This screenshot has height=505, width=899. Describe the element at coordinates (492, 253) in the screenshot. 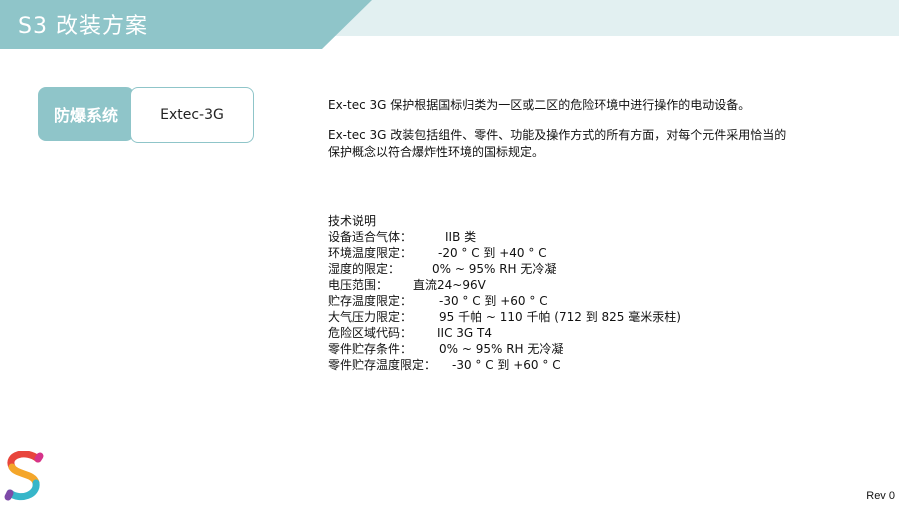

I see `spec-value: -20 ° C 到 +40 ° C` at that location.